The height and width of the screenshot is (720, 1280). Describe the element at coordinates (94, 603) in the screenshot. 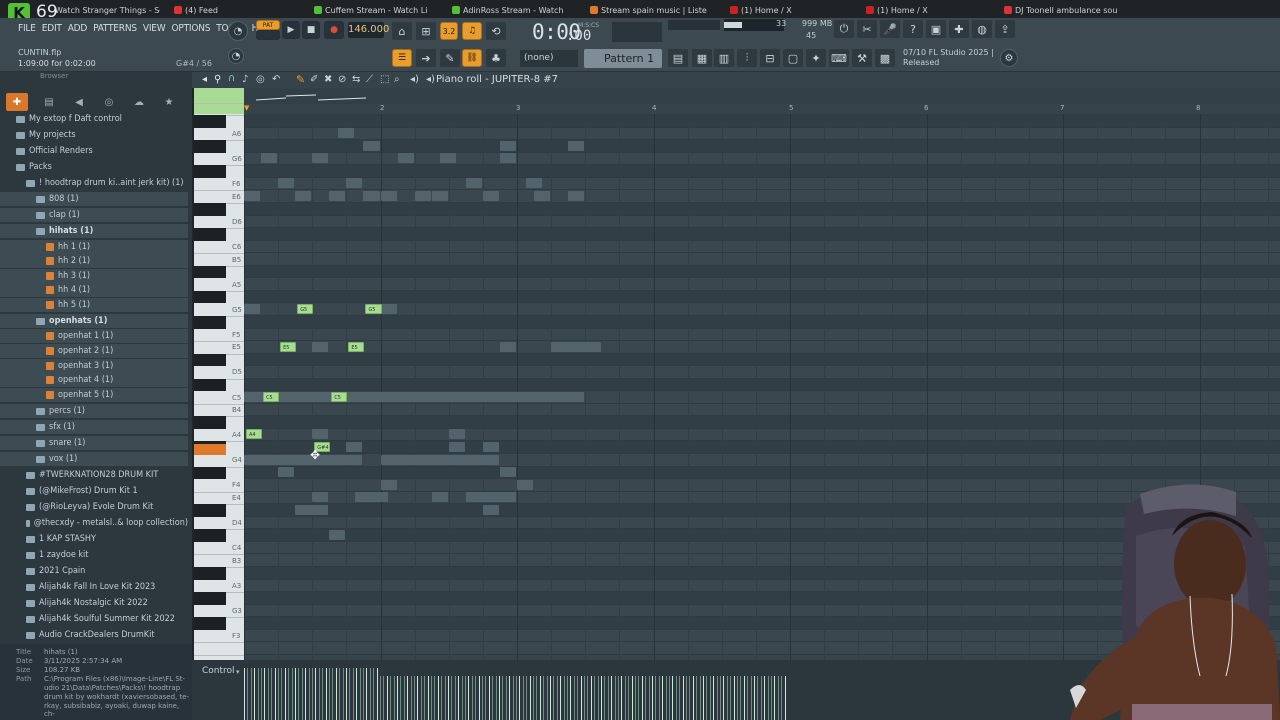

I see `browser-folder-item: Alijah4k Nostalgic Kit 2022` at that location.